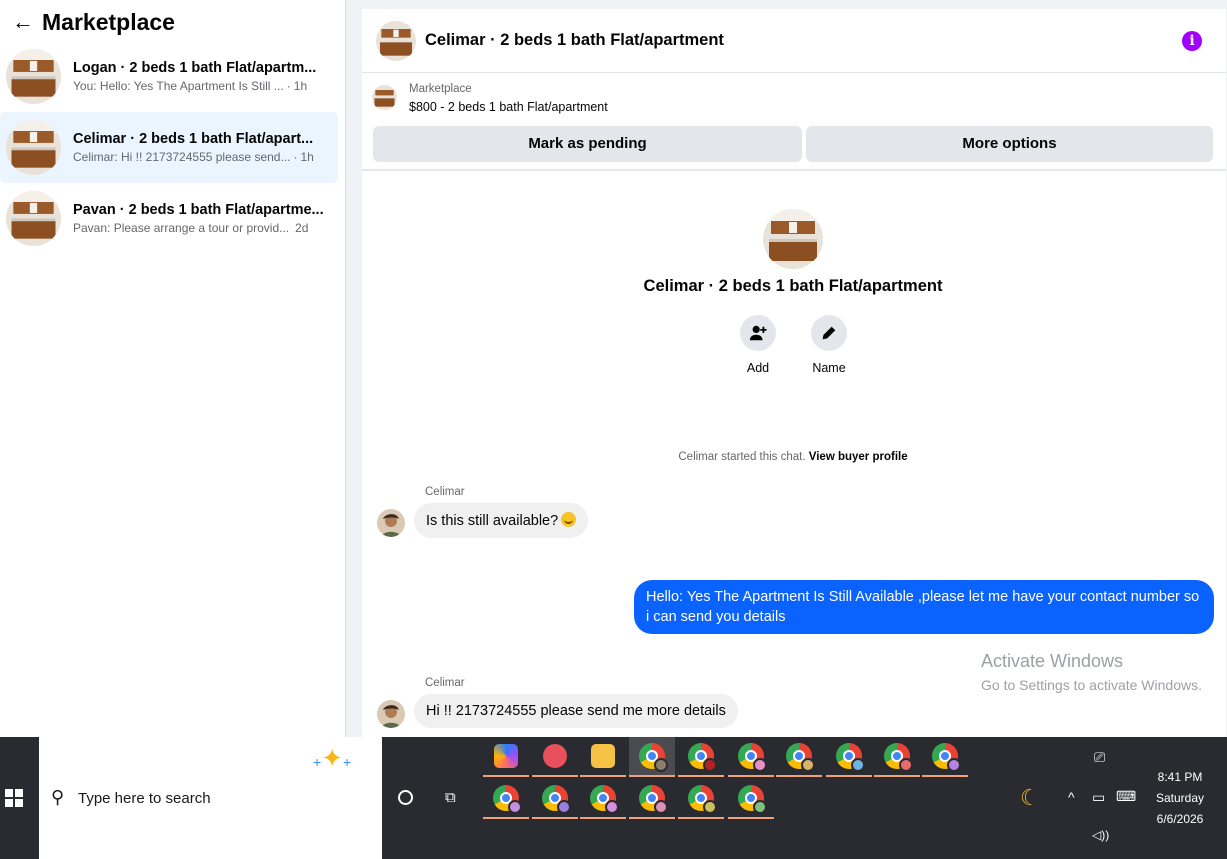  I want to click on sidebar-header: ← Marketplace, so click(172, 22).